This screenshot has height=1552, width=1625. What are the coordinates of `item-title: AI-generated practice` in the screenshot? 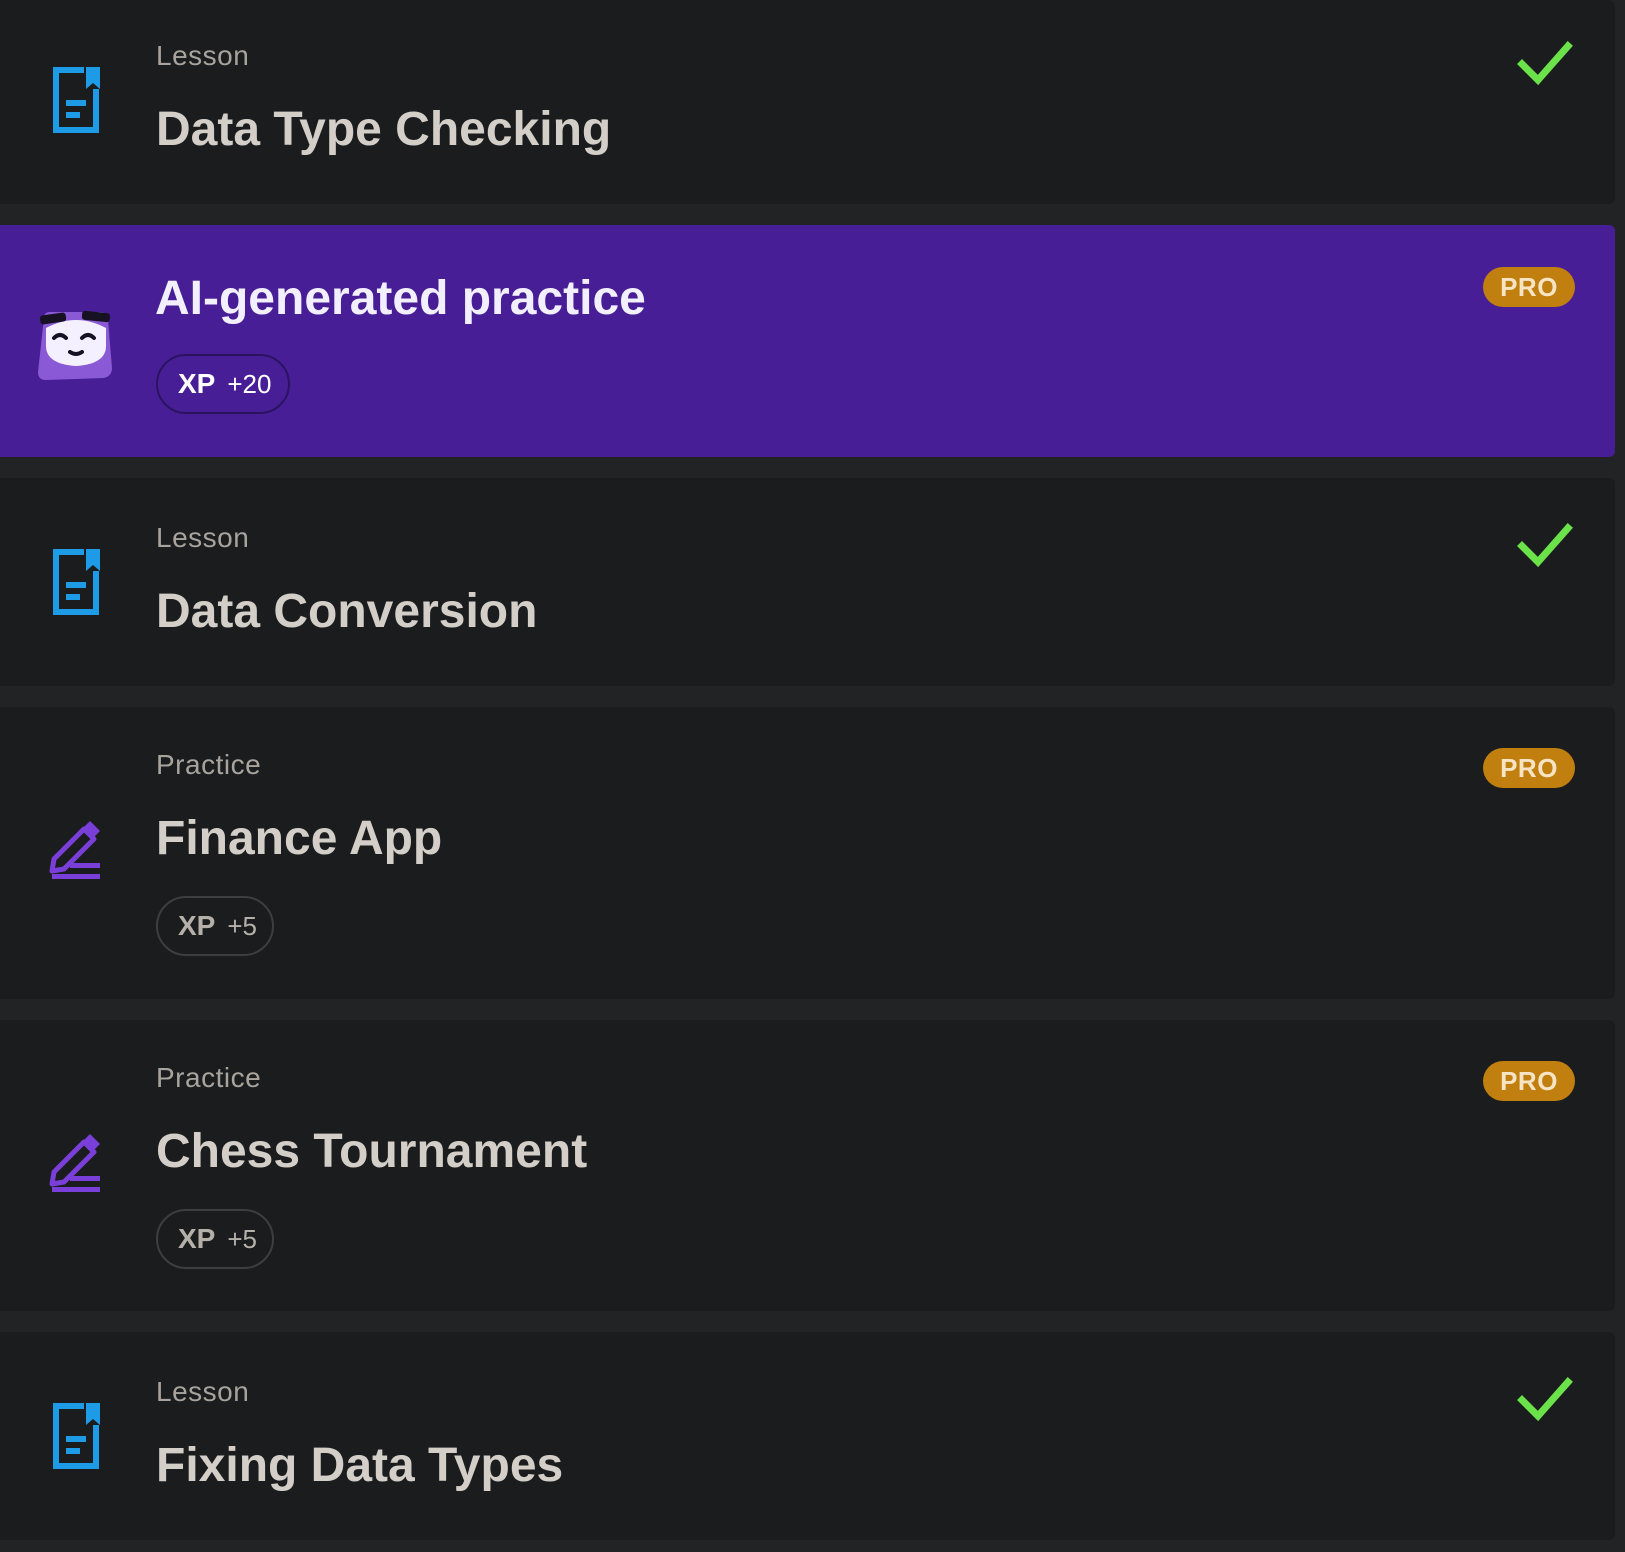 It's located at (400, 298).